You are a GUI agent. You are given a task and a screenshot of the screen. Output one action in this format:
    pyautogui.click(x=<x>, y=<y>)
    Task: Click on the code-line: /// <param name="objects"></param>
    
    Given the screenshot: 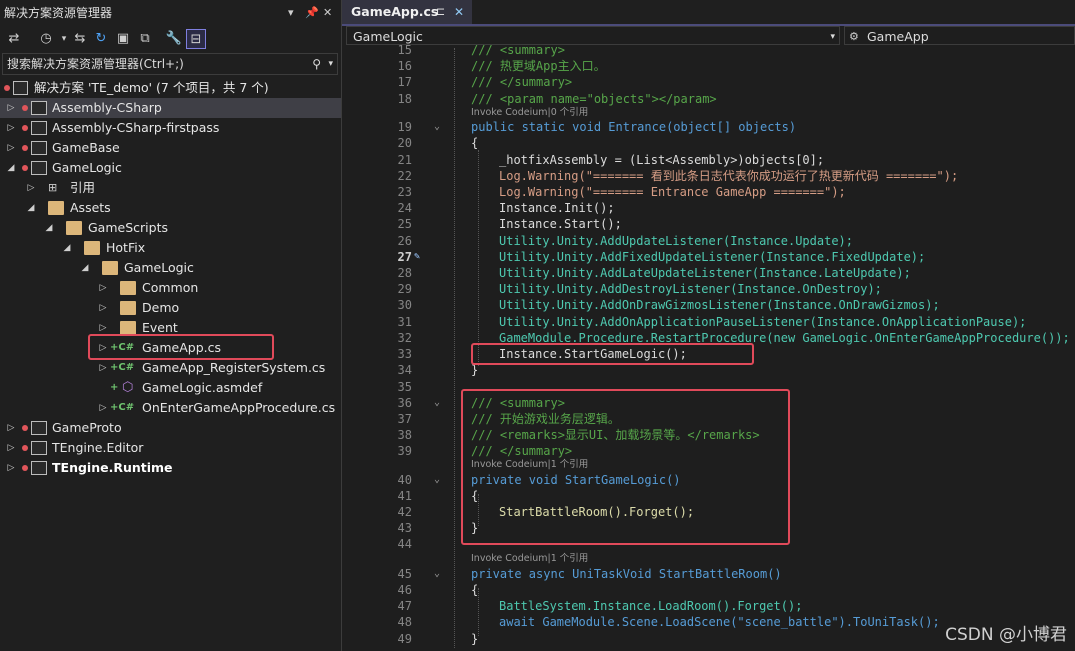 What is the action you would take?
    pyautogui.click(x=594, y=99)
    